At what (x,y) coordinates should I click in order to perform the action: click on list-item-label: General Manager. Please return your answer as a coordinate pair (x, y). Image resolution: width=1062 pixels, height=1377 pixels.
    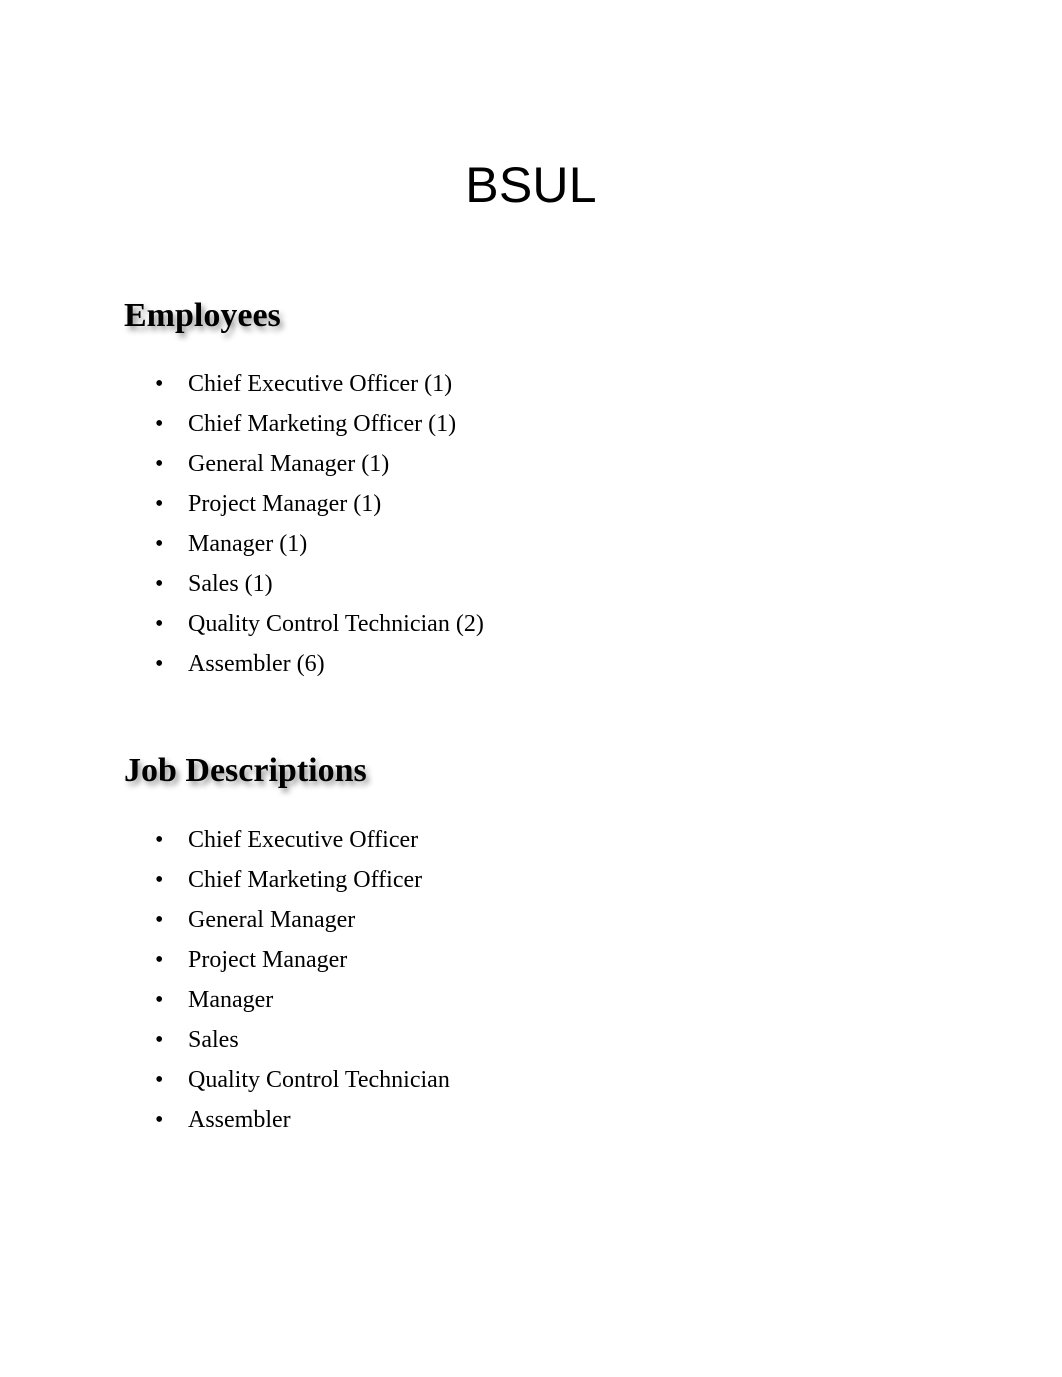
    Looking at the image, I should click on (272, 920).